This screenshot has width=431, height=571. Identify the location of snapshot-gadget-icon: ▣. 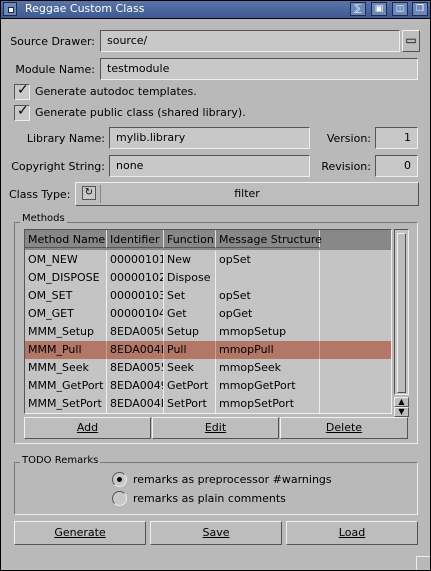
(379, 9).